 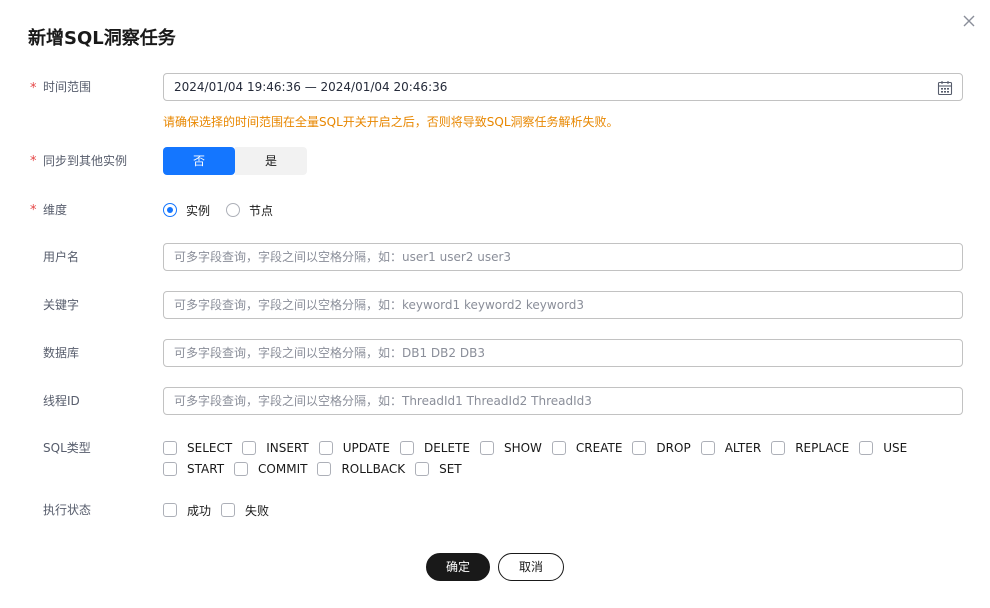 I want to click on checkbox-create-label: CREATE, so click(x=599, y=448).